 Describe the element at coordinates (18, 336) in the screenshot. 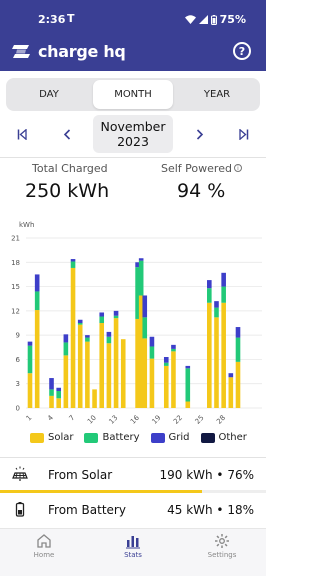

I see `y-tick-label: 9` at that location.